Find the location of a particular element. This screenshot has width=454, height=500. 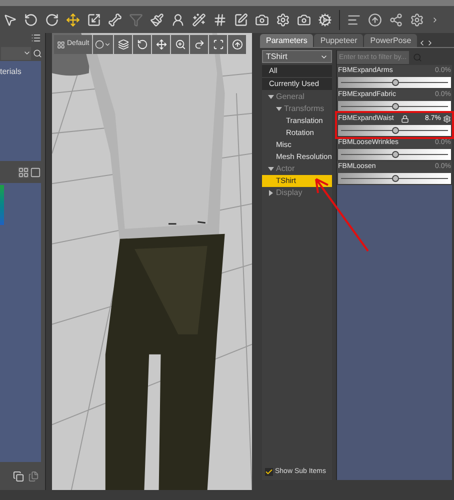

move-icon is located at coordinates (73, 19).